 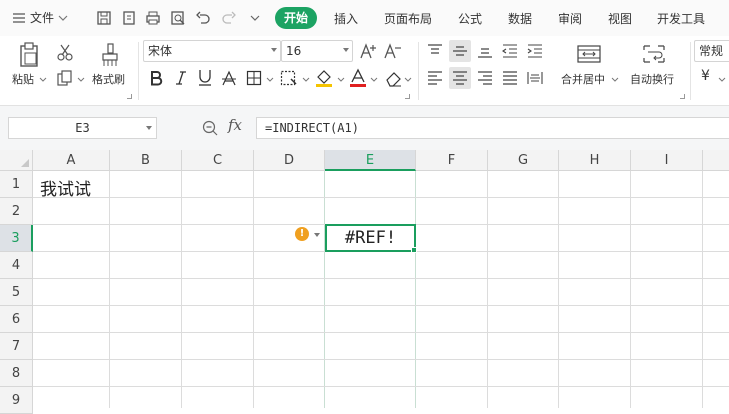 I want to click on fill-handle, so click(x=414, y=250).